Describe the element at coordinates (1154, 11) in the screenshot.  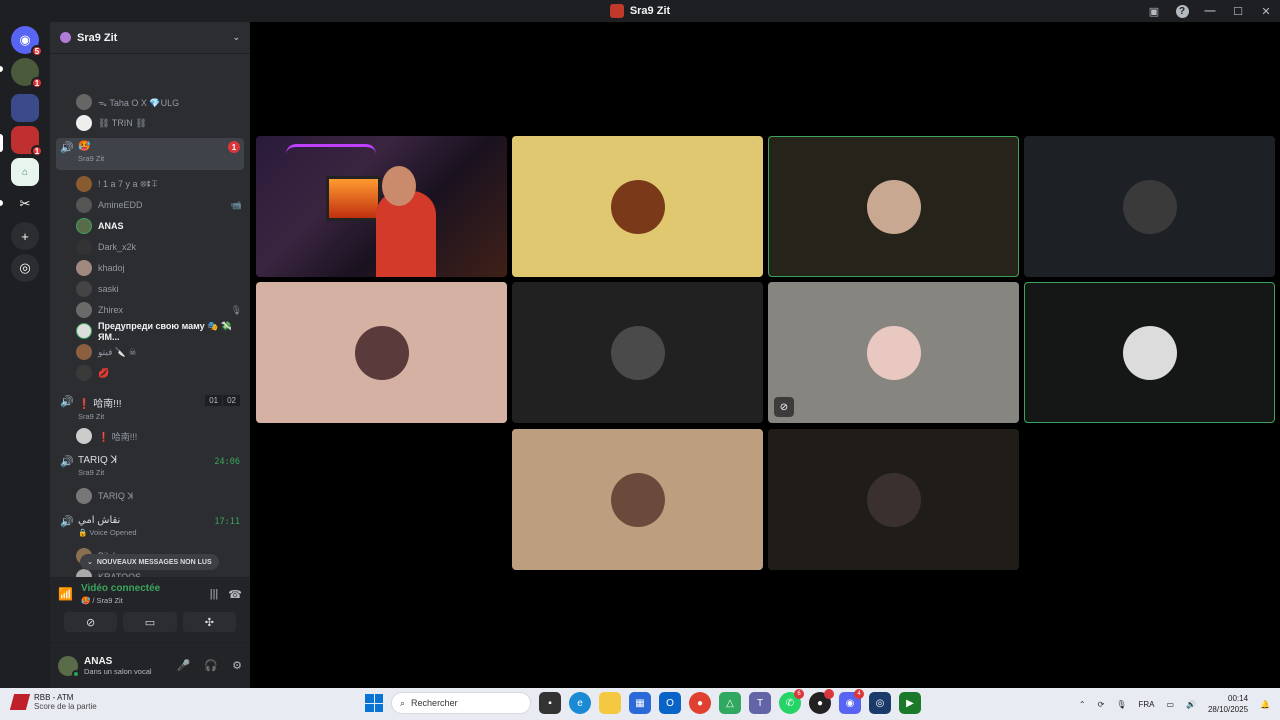
I see `inbox-icon: ▣` at that location.